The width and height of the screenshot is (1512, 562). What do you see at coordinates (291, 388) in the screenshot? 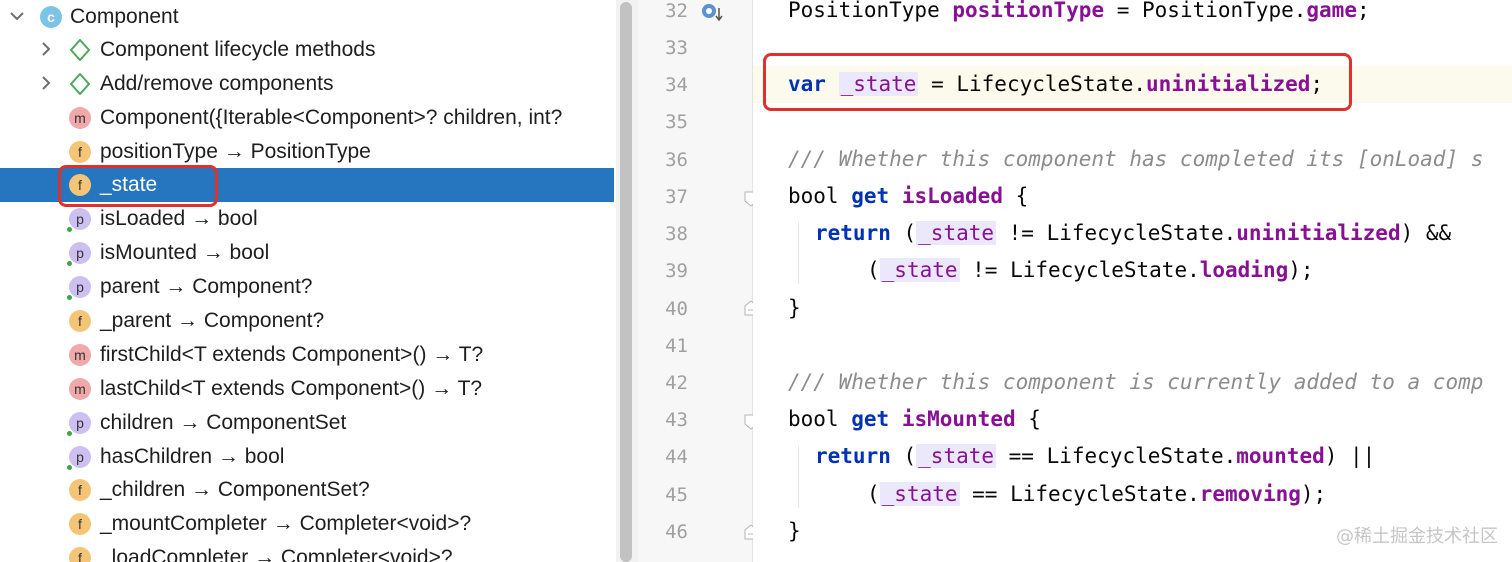
I see `tree-label: lastChild<T extends Component>() → T?` at bounding box center [291, 388].